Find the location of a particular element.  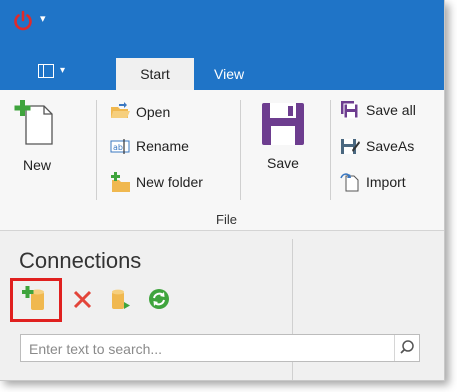

svg-text: ab is located at coordinates (118, 147).